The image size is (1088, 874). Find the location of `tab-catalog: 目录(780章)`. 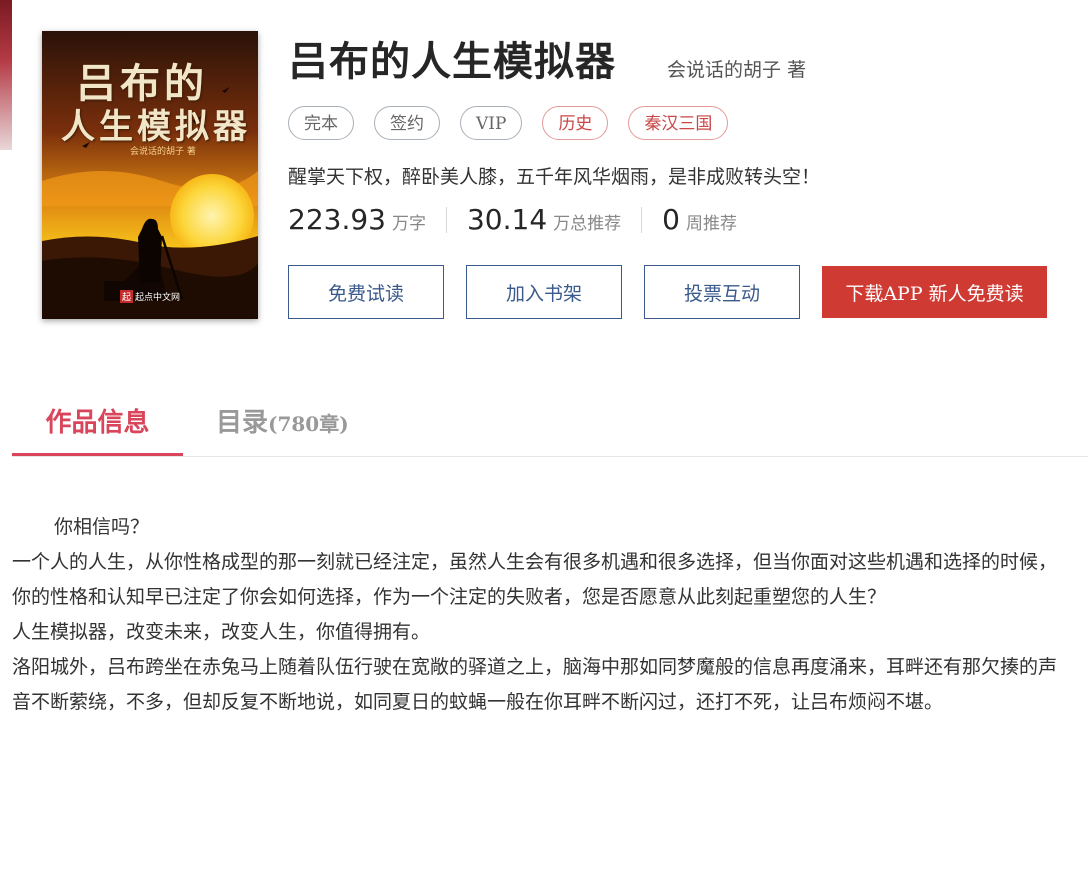

tab-catalog: 目录(780章) is located at coordinates (282, 423).